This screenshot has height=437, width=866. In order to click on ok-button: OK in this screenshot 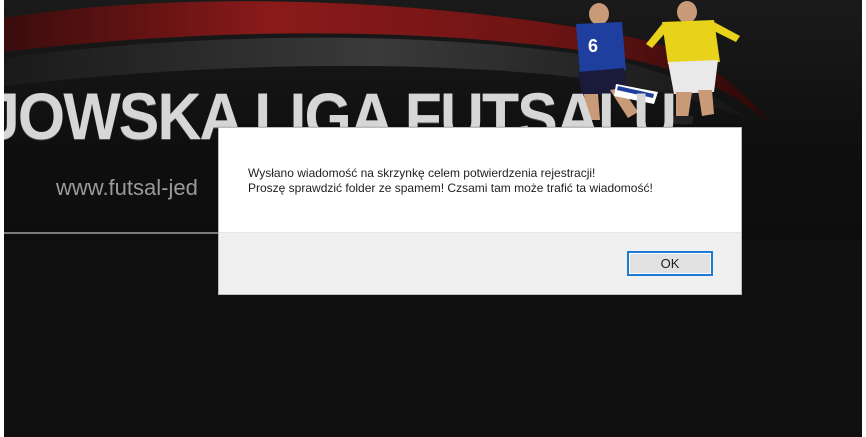, I will do `click(670, 263)`.